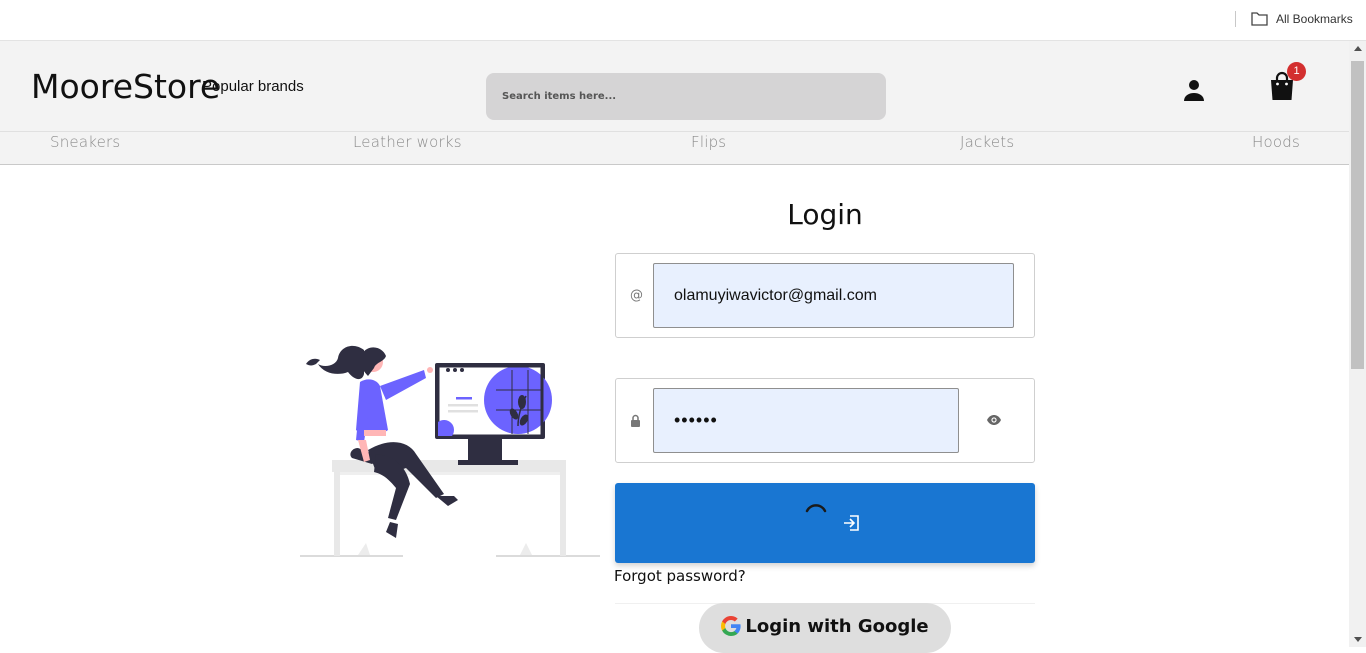 This screenshot has height=653, width=1366. What do you see at coordinates (708, 142) in the screenshot?
I see `category-flips: Flips` at bounding box center [708, 142].